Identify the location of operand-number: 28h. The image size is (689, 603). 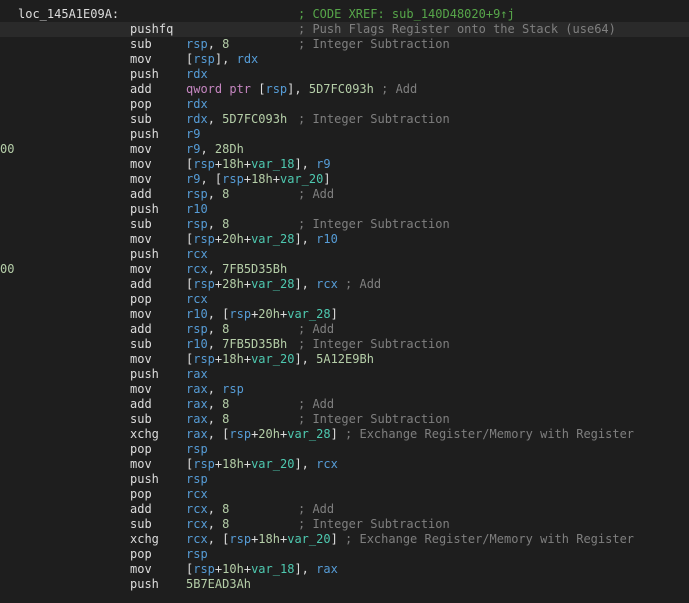
(233, 284).